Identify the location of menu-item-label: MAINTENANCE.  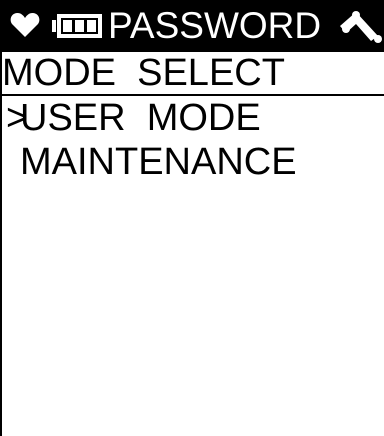
(158, 162).